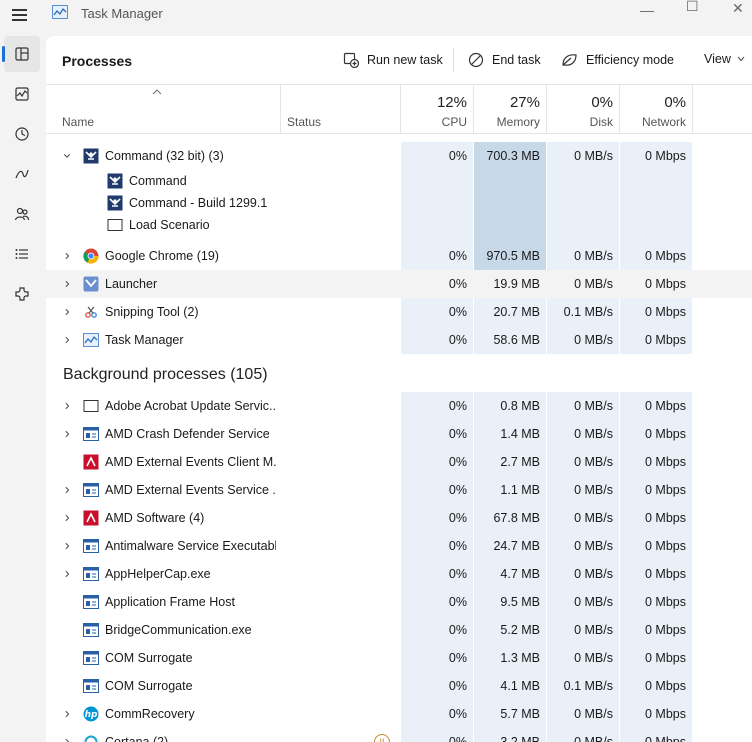 Image resolution: width=752 pixels, height=742 pixels. I want to click on memory-value: 20.7 MB, so click(516, 312).